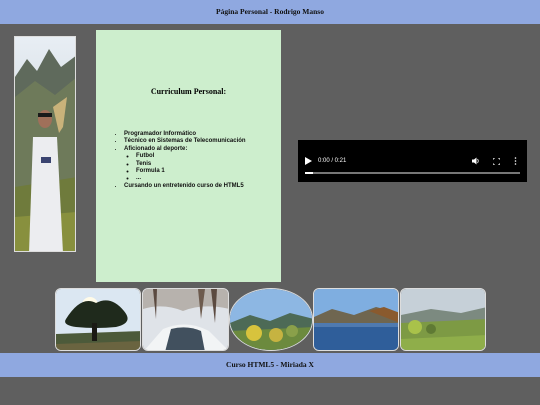 This screenshot has height=405, width=540. What do you see at coordinates (309, 173) in the screenshot?
I see `video-progress-fill` at bounding box center [309, 173].